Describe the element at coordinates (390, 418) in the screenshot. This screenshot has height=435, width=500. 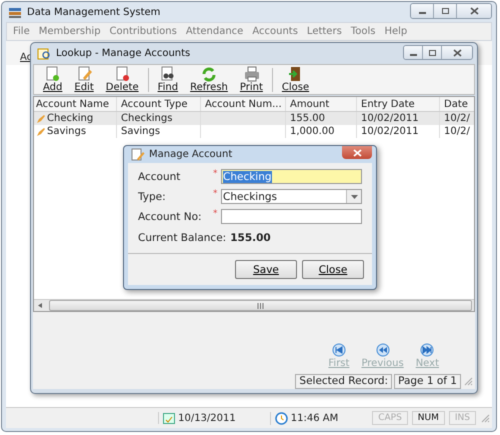
I see `key-indicator: CAPS` at that location.